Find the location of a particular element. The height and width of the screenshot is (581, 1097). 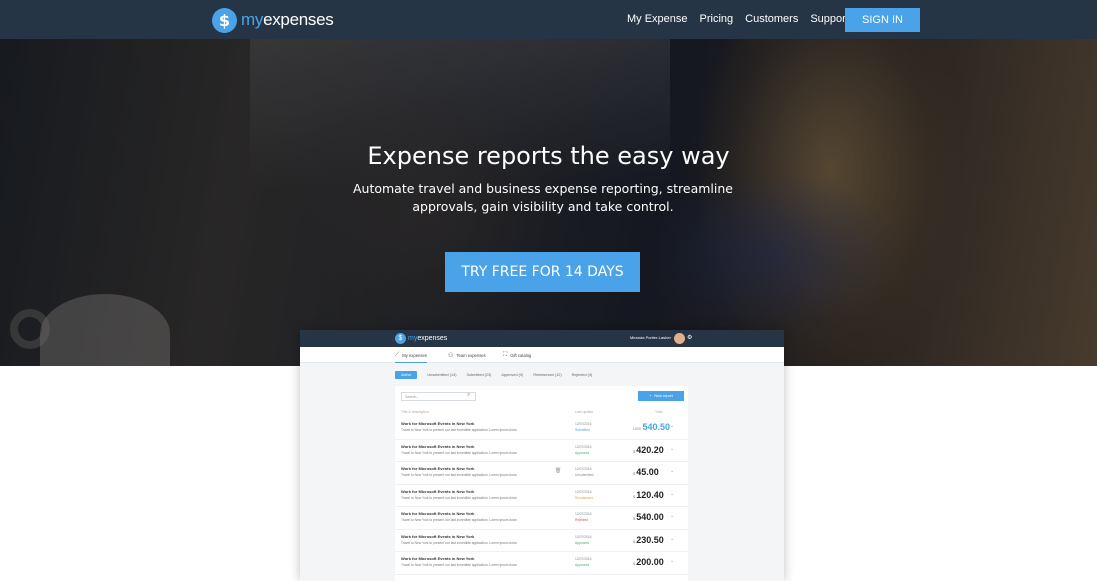

preview-header: $ myexpenses Miranda Portier-Lasher ⚙ is located at coordinates (542, 338).